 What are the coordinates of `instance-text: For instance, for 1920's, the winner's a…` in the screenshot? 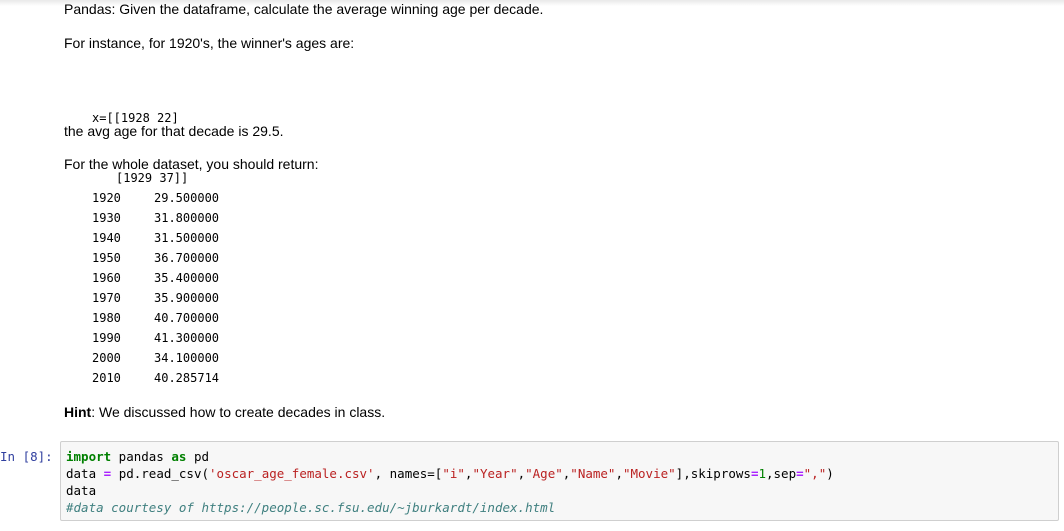 It's located at (209, 43).